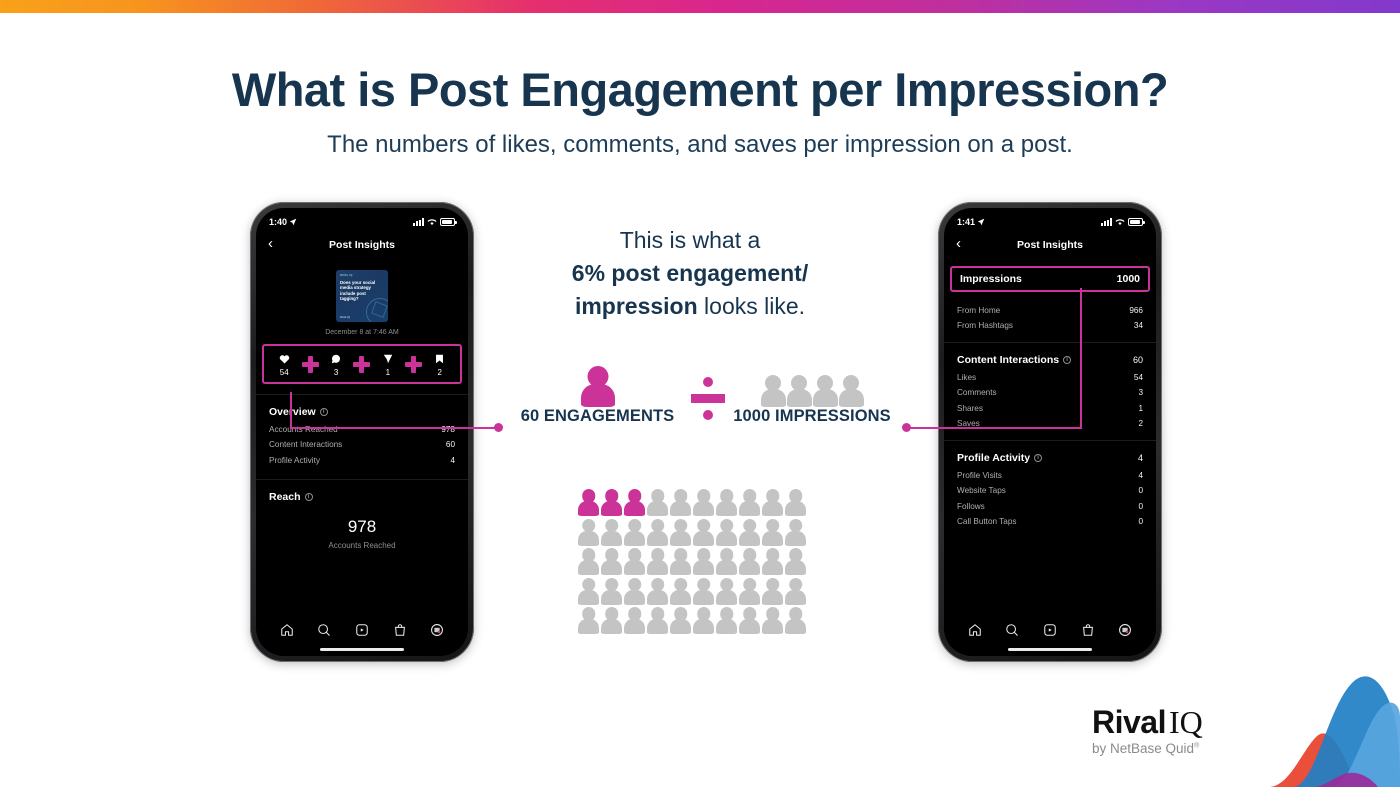 The width and height of the screenshot is (1400, 787). Describe the element at coordinates (987, 521) in the screenshot. I see `row-label: Call Button Taps` at that location.